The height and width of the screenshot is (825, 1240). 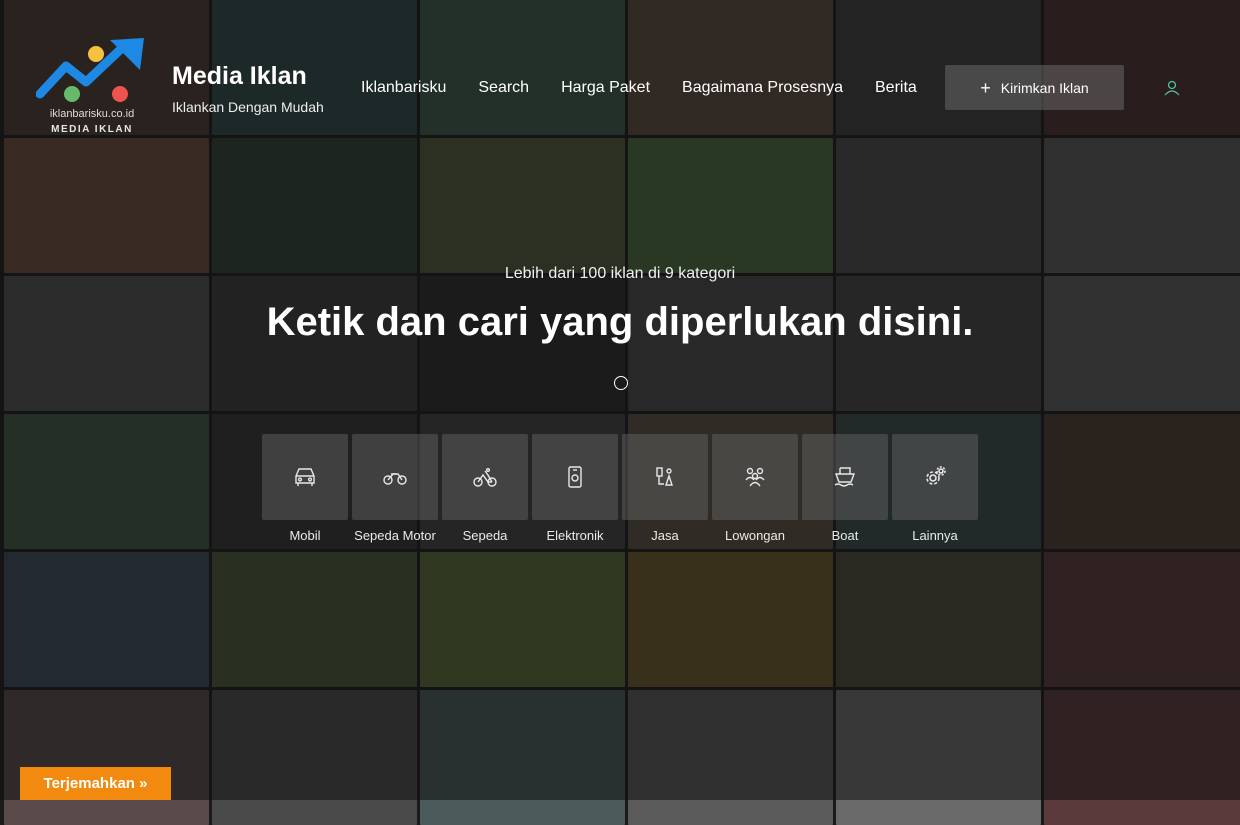 What do you see at coordinates (503, 88) in the screenshot?
I see `nav-item-search: Search` at bounding box center [503, 88].